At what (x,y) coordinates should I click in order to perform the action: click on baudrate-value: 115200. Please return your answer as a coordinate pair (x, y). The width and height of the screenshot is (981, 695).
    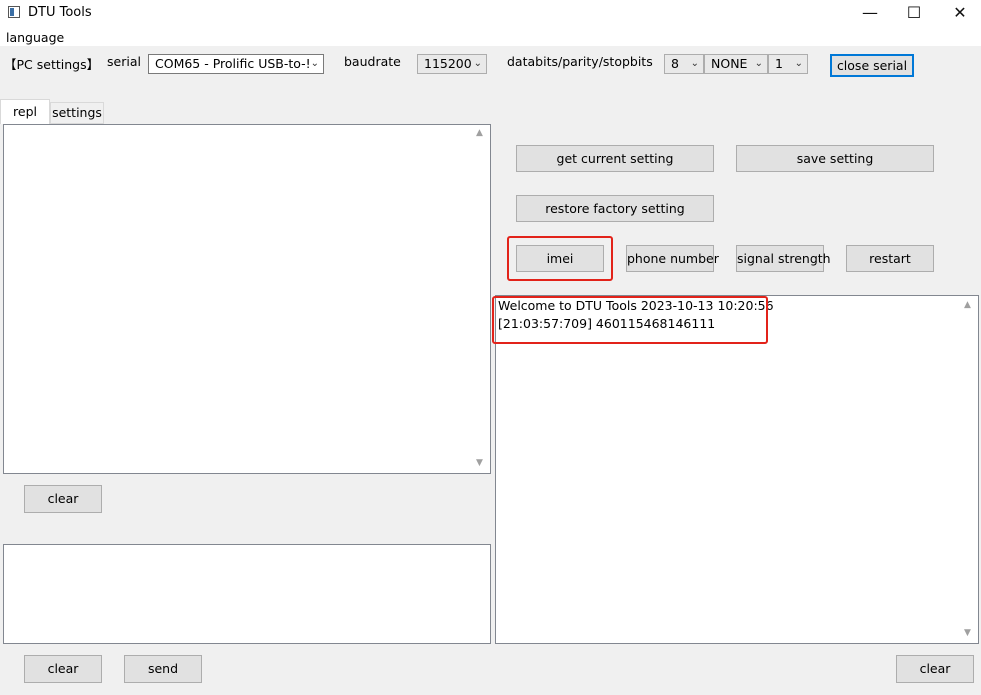
    Looking at the image, I should click on (448, 63).